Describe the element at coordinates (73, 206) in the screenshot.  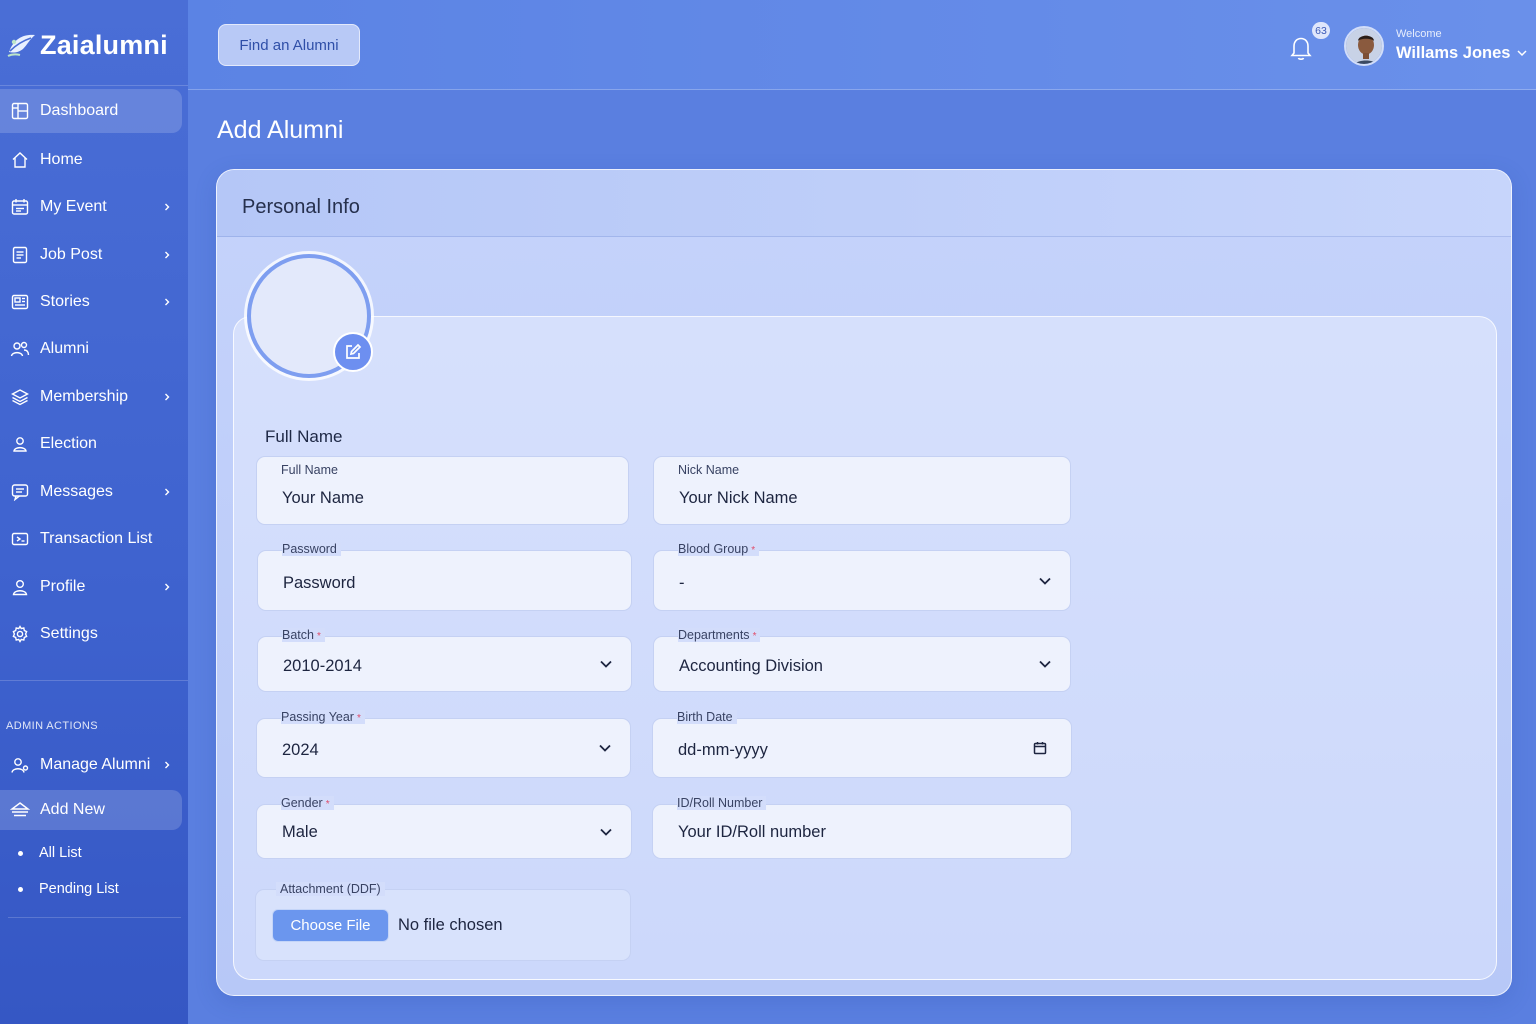
I see `sidebar-item-label: My Event` at that location.